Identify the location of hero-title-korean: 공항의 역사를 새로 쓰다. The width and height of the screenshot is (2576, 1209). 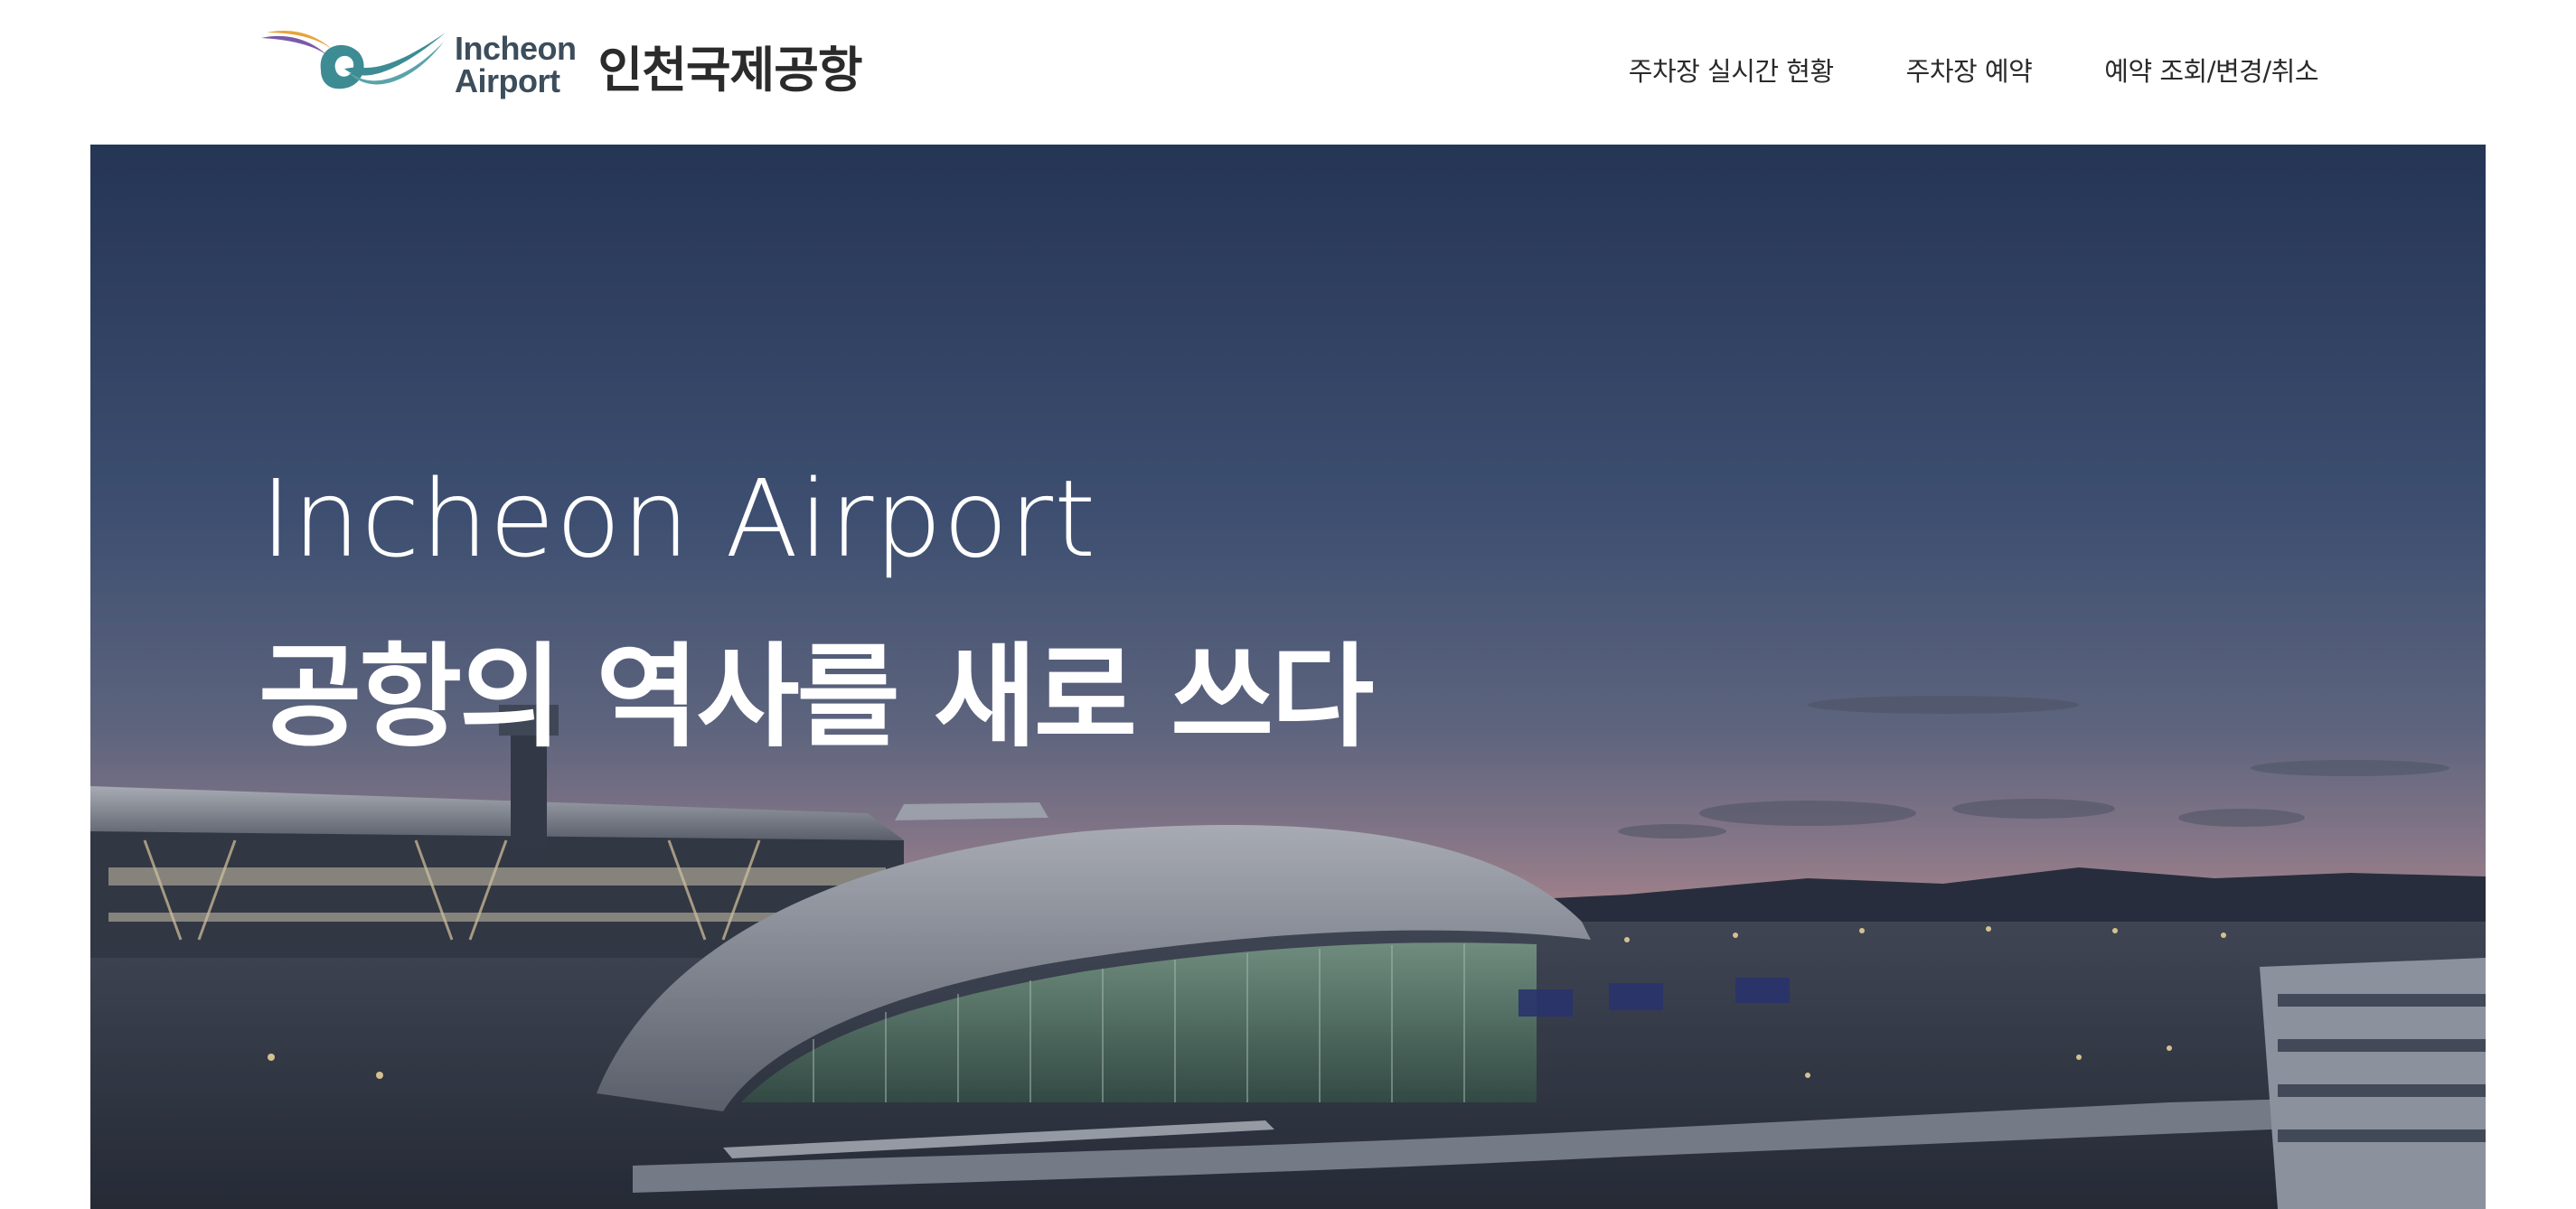
(816, 698).